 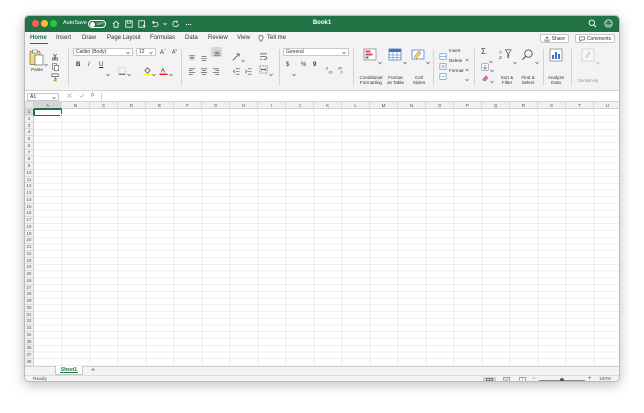 I want to click on fill-handle, so click(x=61, y=116).